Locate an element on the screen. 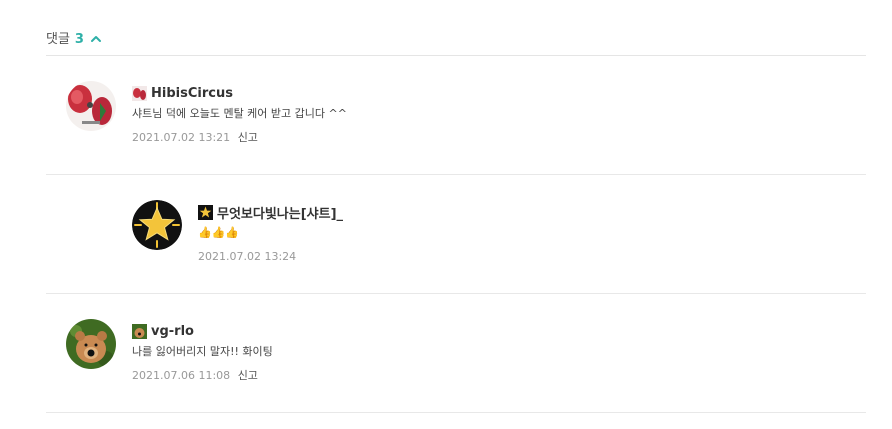  comment-body: 무엇보다빛나는[샤트]_ 👍👍👍 2021.07.02 13:24 is located at coordinates (270, 233).